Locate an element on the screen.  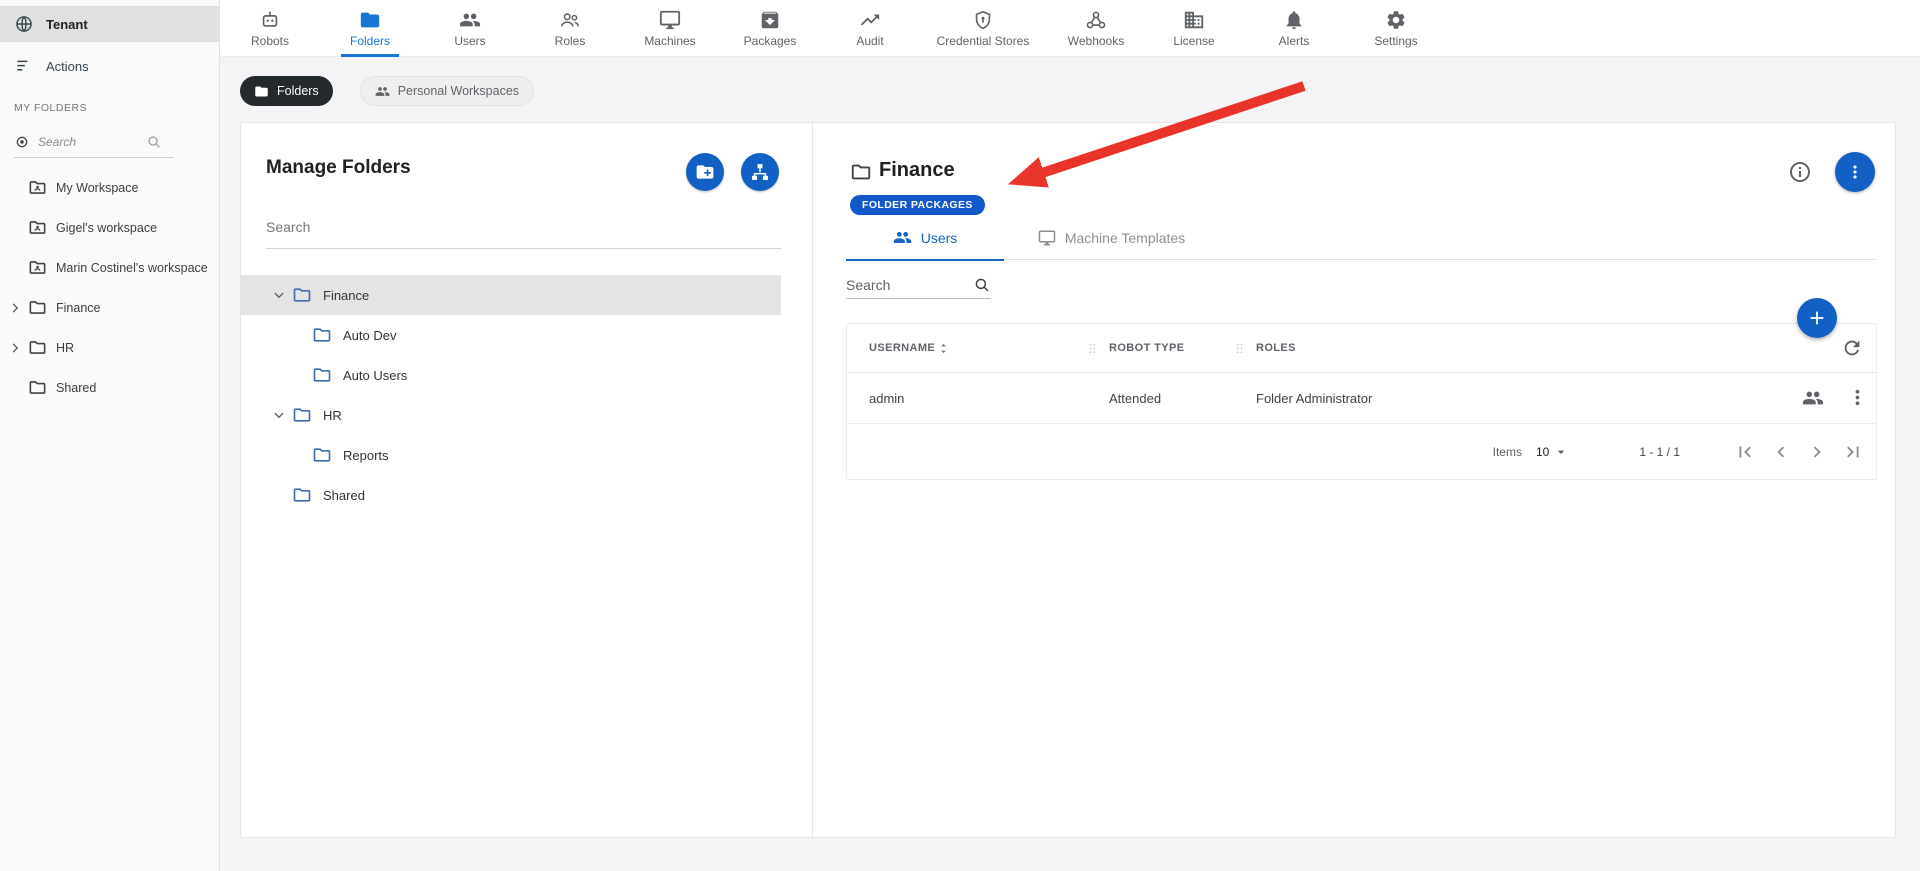
sidebar-item-actions: Actions is located at coordinates (110, 66).